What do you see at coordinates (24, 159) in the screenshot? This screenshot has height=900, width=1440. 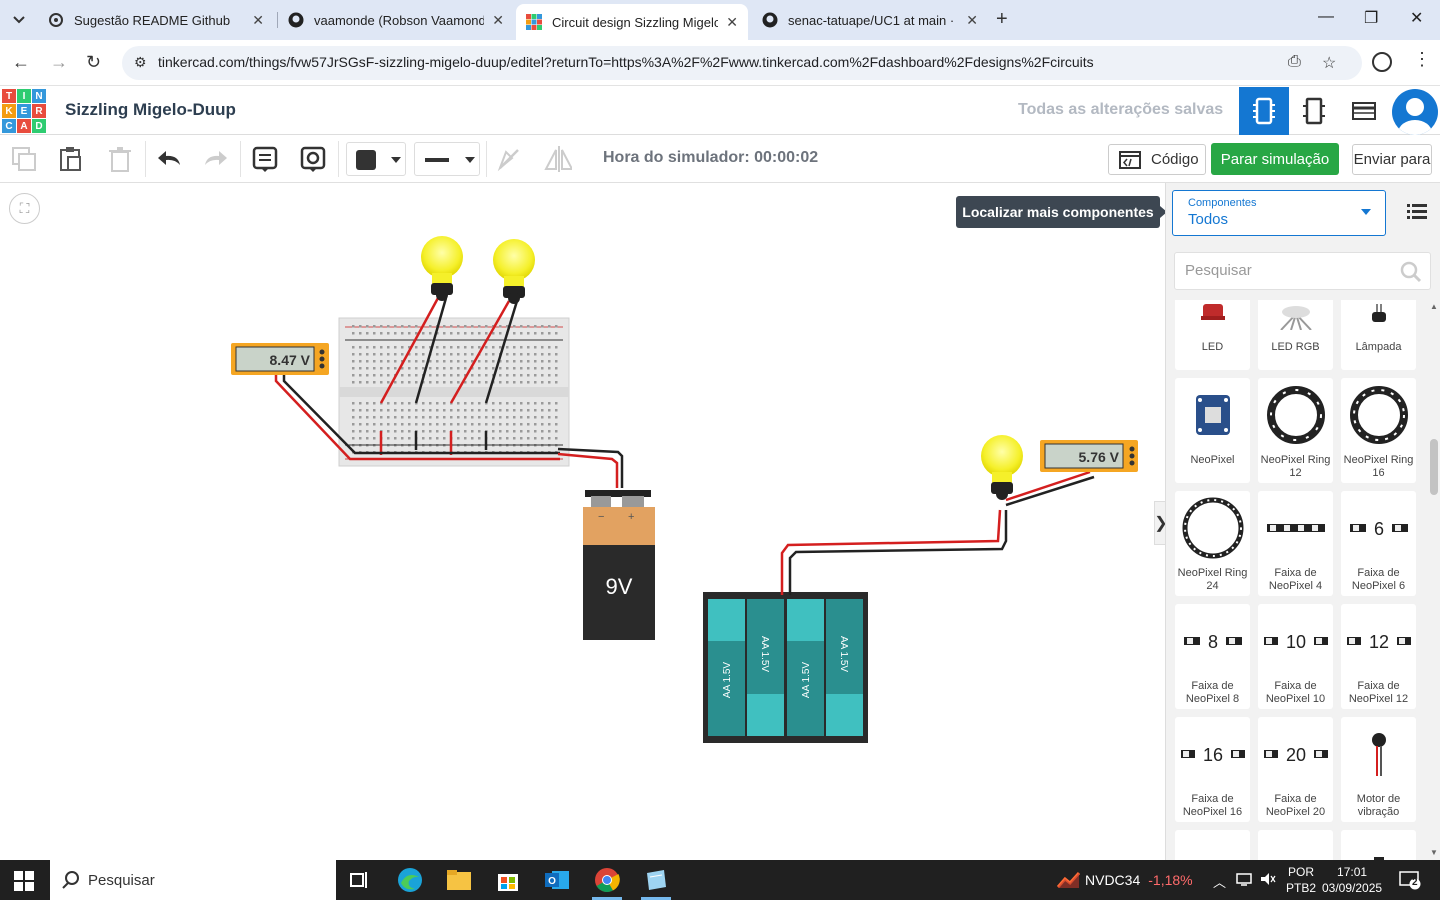 I see `copy-icon` at bounding box center [24, 159].